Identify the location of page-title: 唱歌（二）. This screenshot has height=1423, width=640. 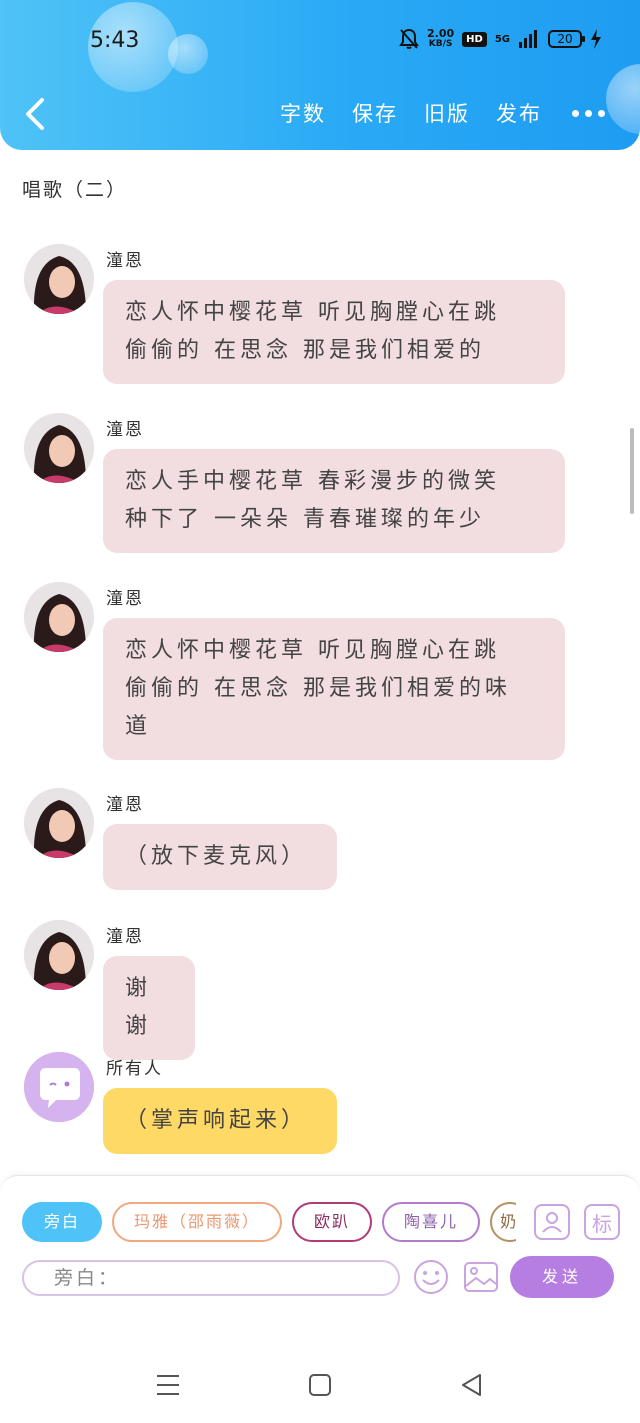
(75, 190).